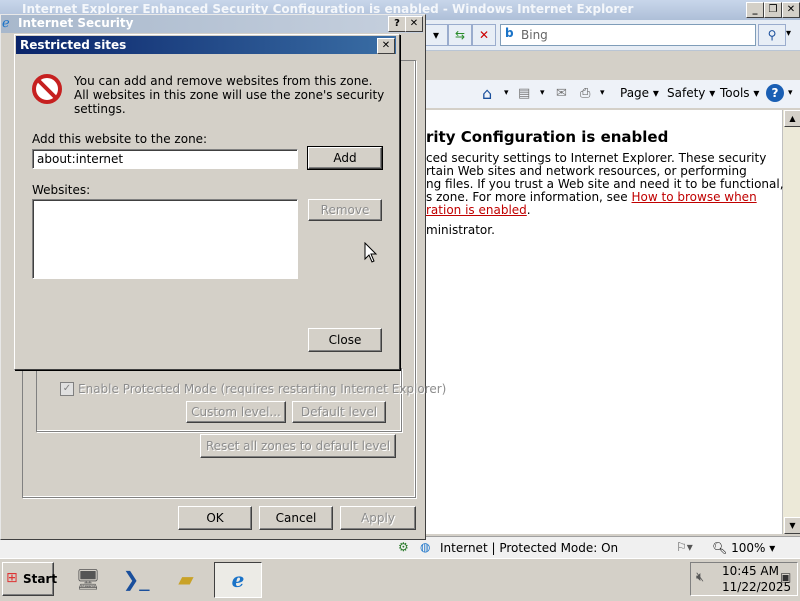 The width and height of the screenshot is (800, 601). Describe the element at coordinates (61, 190) in the screenshot. I see `websites-label: Websites:` at that location.